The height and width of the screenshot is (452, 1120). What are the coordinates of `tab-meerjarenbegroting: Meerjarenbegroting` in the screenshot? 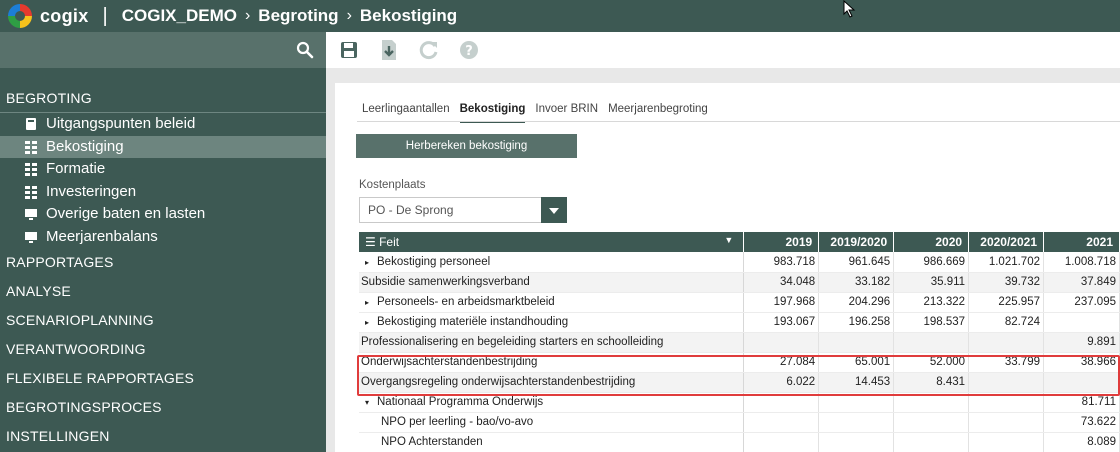 It's located at (658, 112).